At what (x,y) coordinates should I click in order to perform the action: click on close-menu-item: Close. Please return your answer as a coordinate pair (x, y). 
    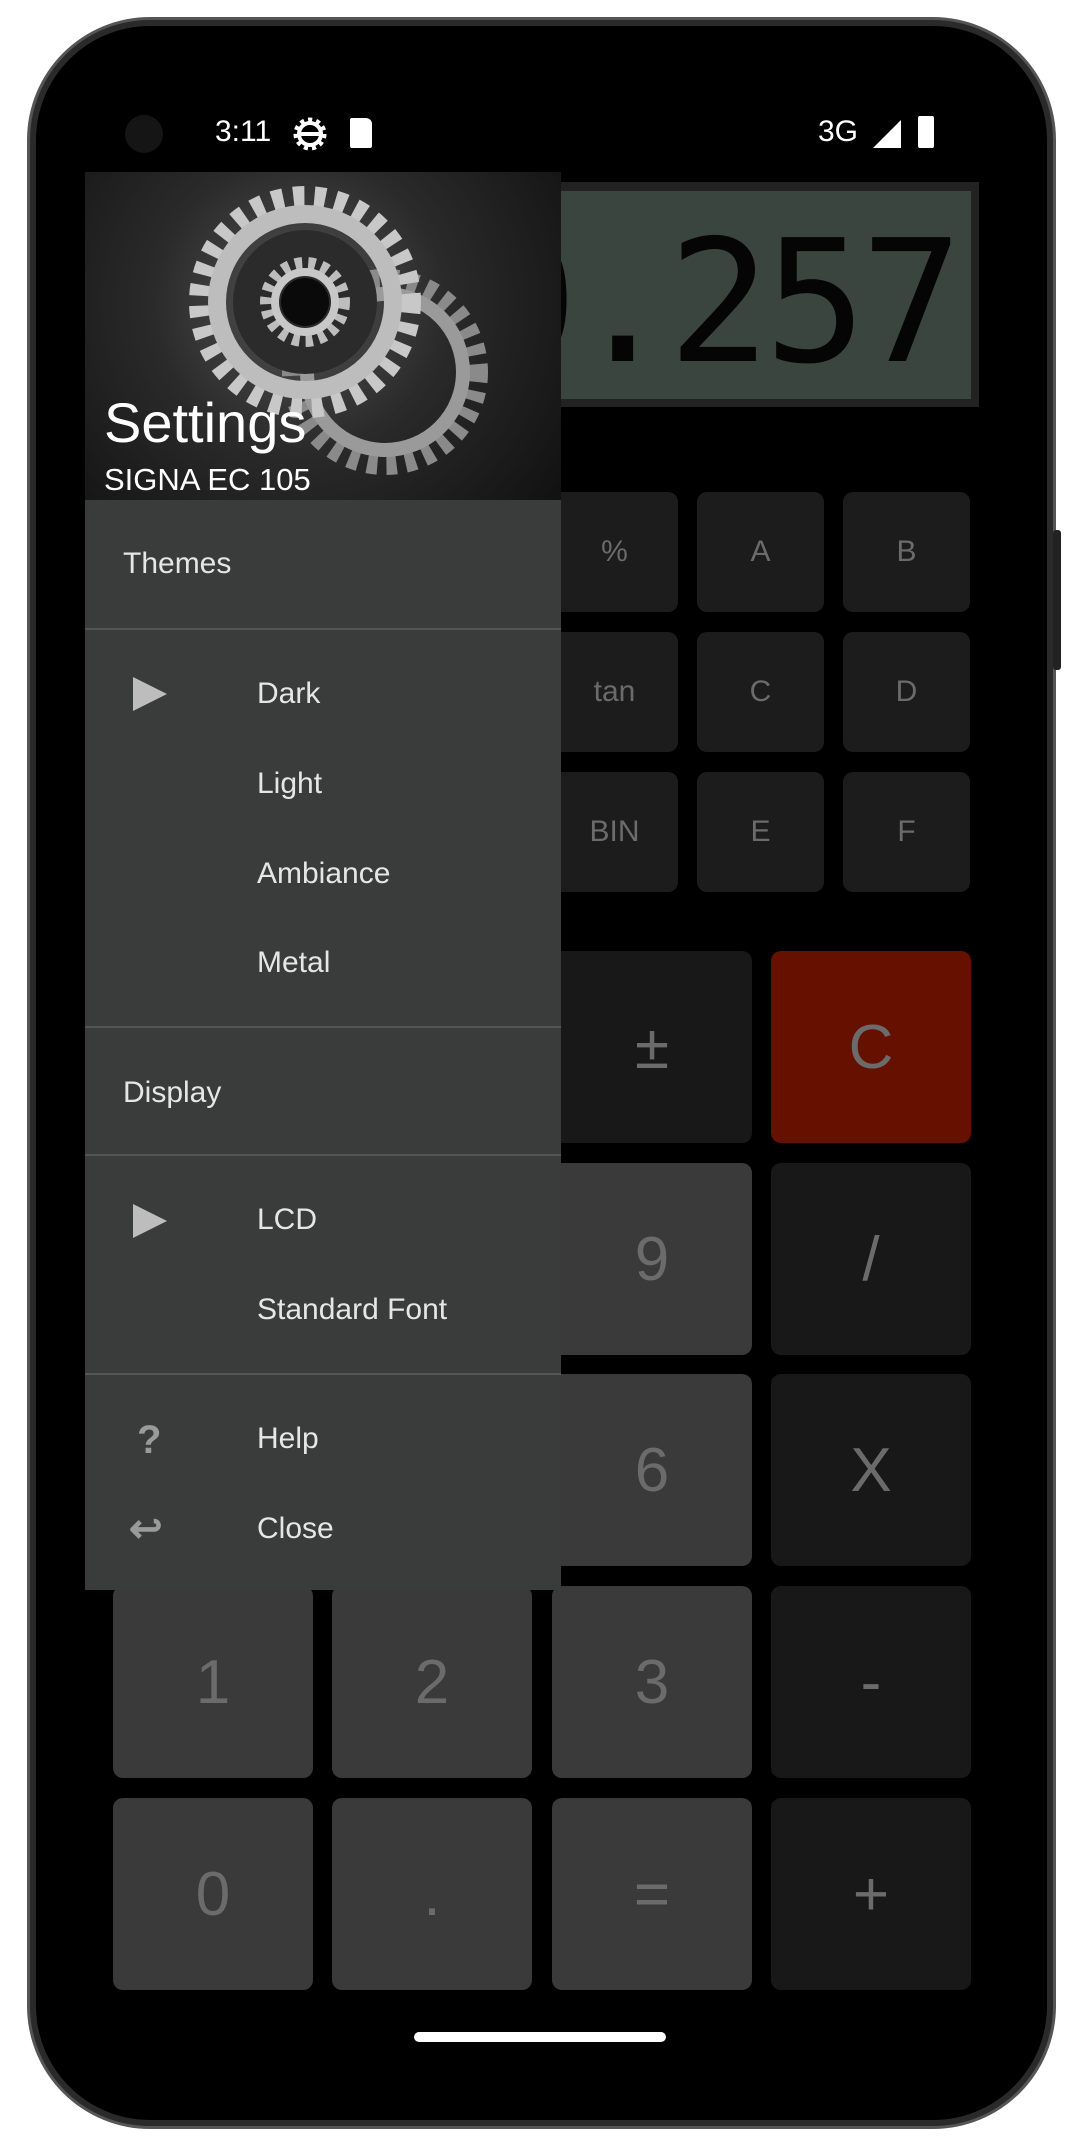
    Looking at the image, I should click on (295, 1529).